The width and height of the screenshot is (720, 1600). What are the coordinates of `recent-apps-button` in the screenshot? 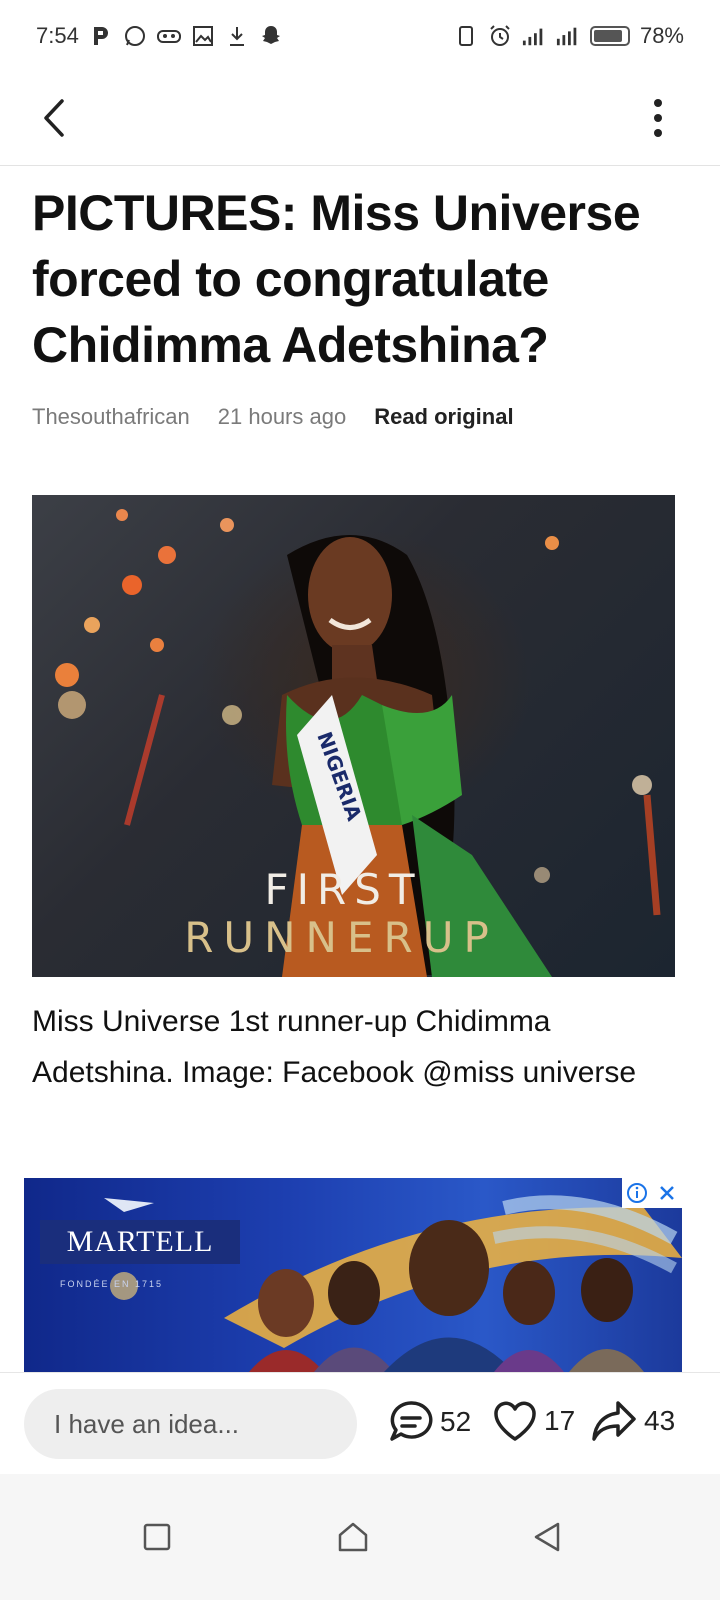 It's located at (157, 1537).